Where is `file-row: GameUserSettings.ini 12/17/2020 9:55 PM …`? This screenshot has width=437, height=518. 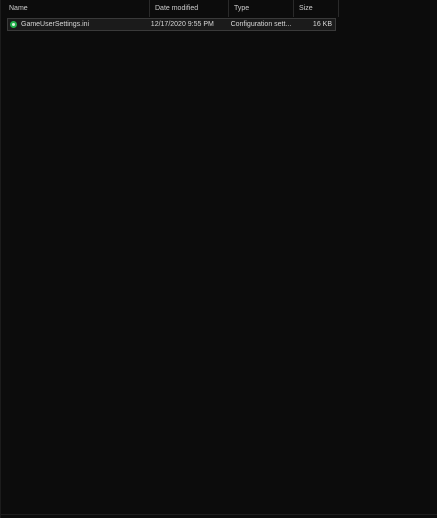
file-row: GameUserSettings.ini 12/17/2020 9:55 PM … is located at coordinates (171, 24).